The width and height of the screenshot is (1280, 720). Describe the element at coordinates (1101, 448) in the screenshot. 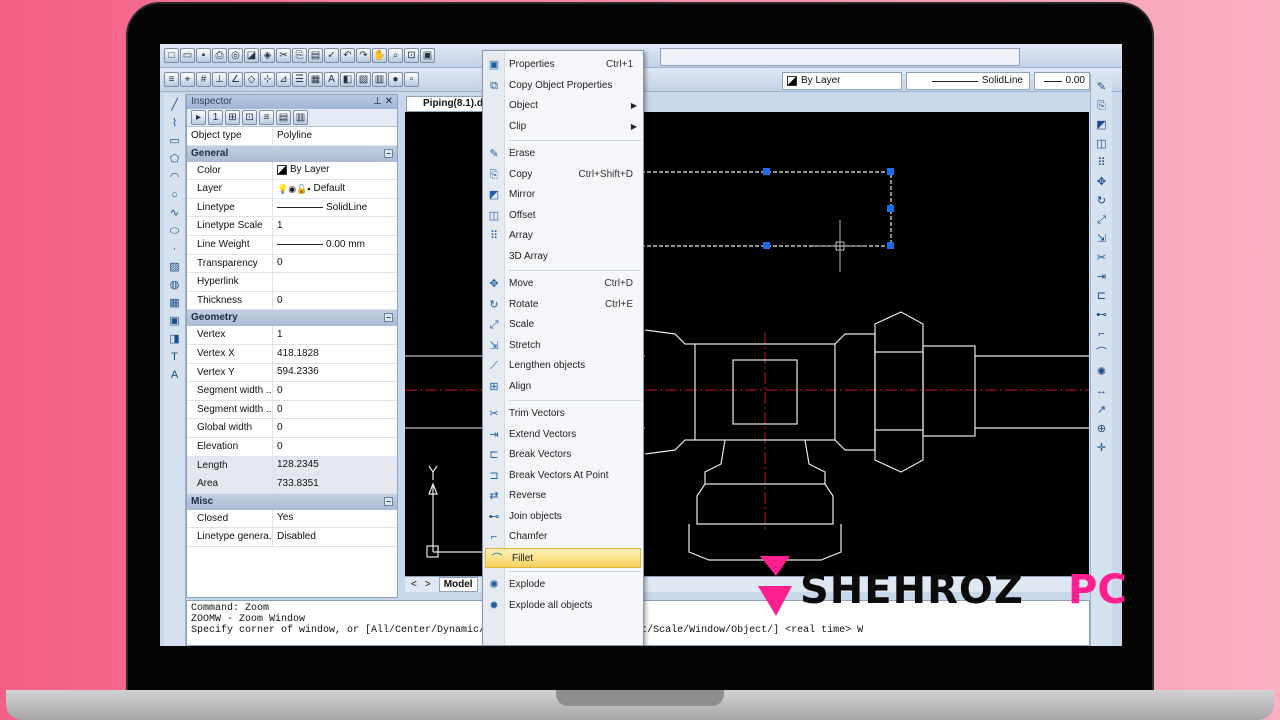

I see `center-mark-tool-icon: ✛` at that location.